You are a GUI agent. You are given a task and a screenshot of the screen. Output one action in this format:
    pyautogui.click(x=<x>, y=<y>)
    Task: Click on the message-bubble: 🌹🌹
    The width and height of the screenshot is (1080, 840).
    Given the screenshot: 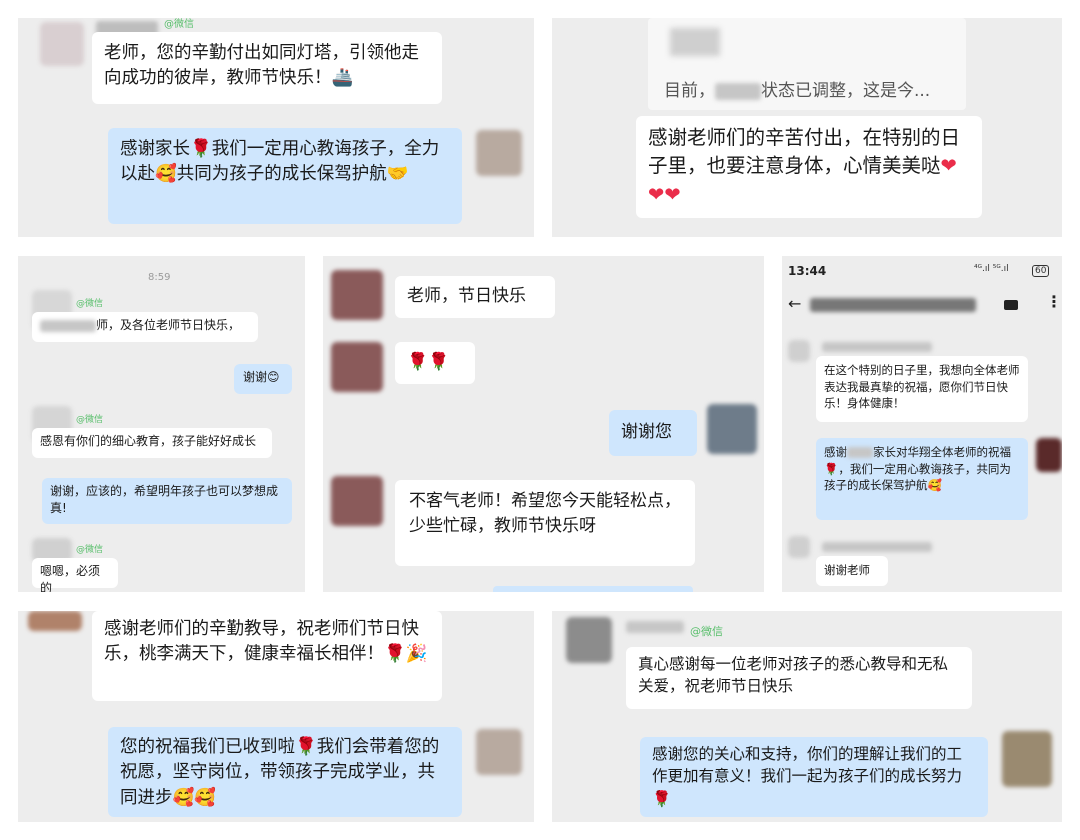 What is the action you would take?
    pyautogui.click(x=435, y=363)
    